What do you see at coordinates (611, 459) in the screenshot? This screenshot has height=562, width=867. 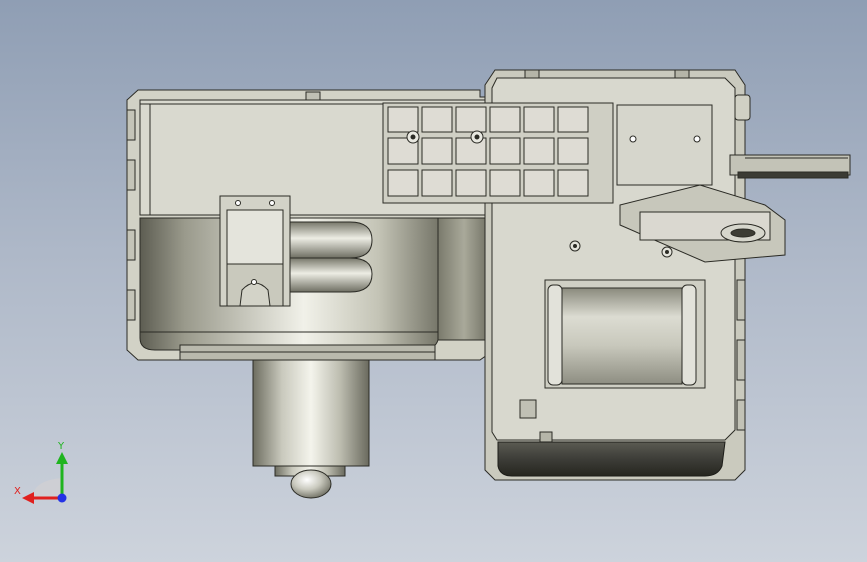 I see `bottom-plate` at bounding box center [611, 459].